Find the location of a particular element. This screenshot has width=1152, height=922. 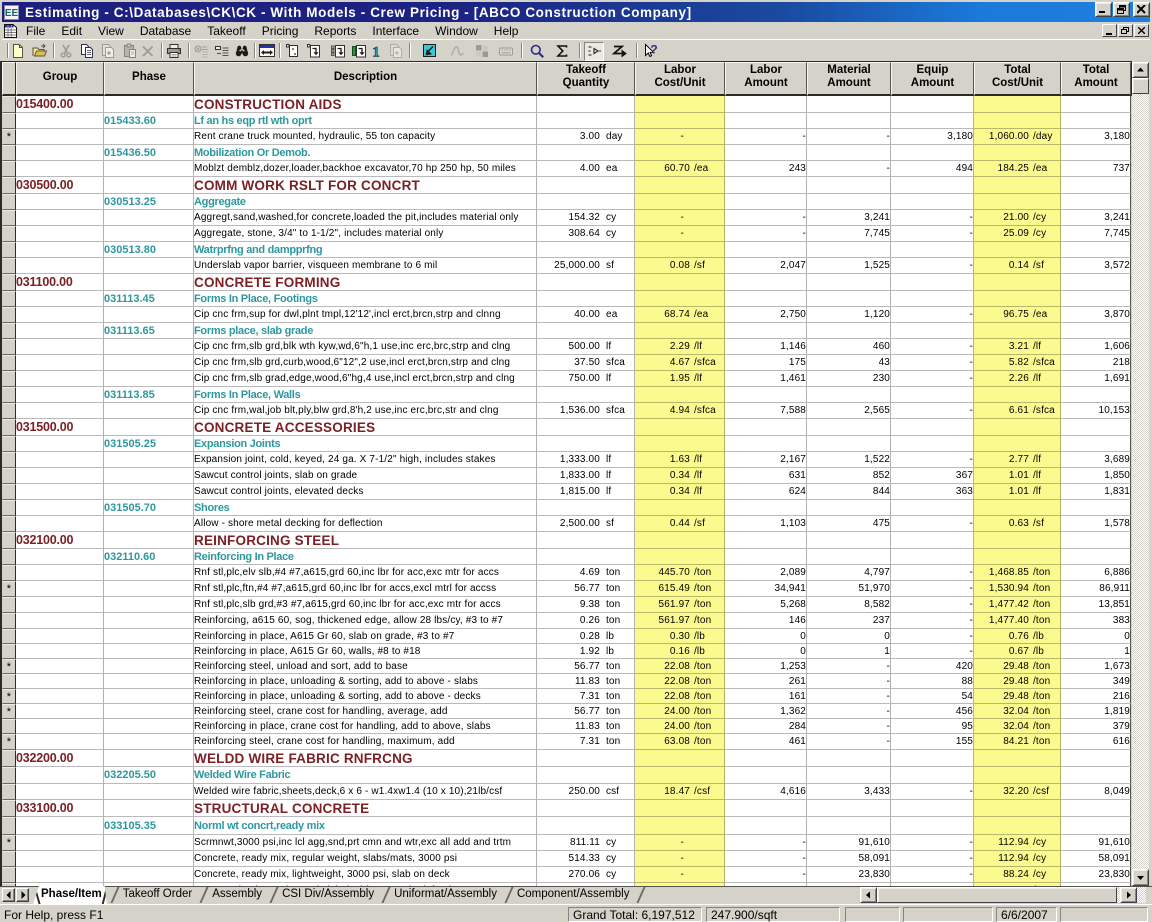

svg-text: 1 is located at coordinates (376, 52).